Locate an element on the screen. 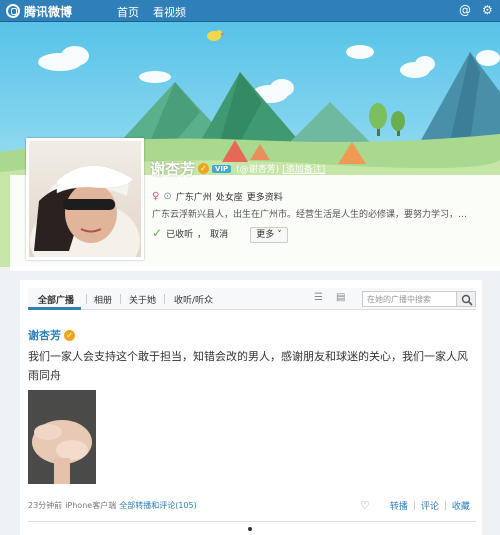  profile-meta: ♀ ⊙ 广东广州 处女座 更多资料 is located at coordinates (217, 196).